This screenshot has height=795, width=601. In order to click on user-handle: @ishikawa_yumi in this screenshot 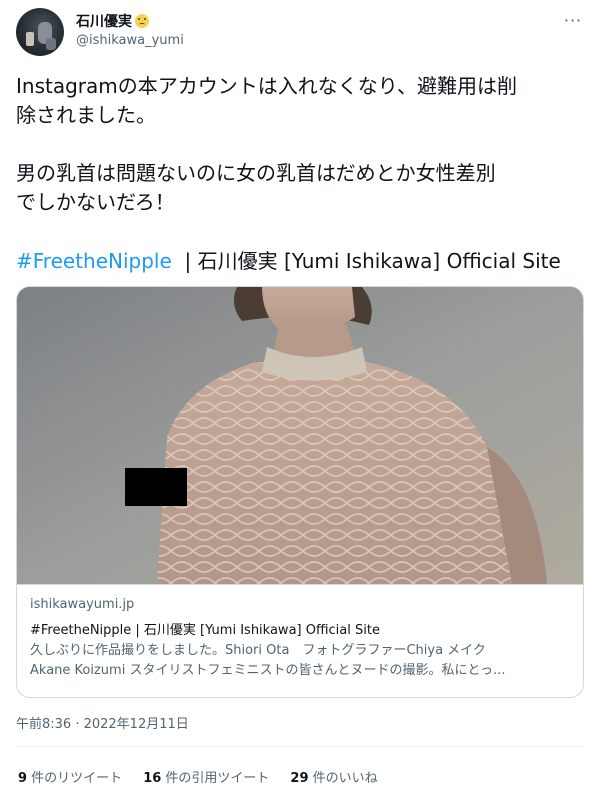, I will do `click(130, 40)`.